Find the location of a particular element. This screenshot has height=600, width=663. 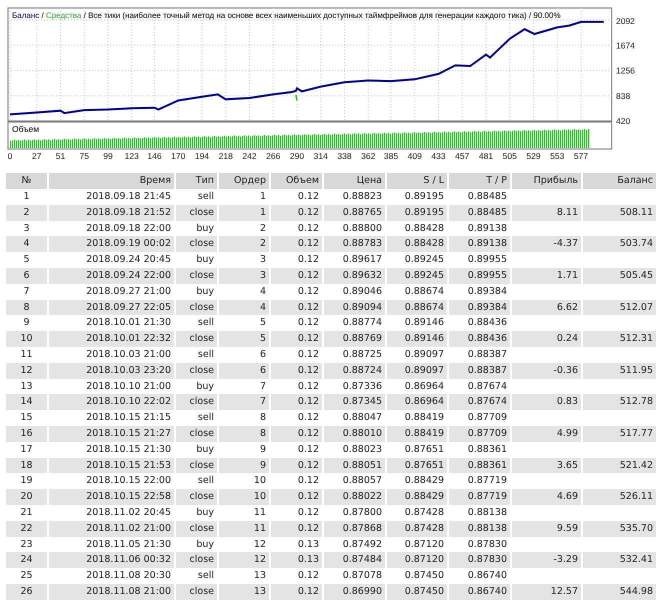

table-cell: 2018.11.08 20:30 is located at coordinates (128, 576).